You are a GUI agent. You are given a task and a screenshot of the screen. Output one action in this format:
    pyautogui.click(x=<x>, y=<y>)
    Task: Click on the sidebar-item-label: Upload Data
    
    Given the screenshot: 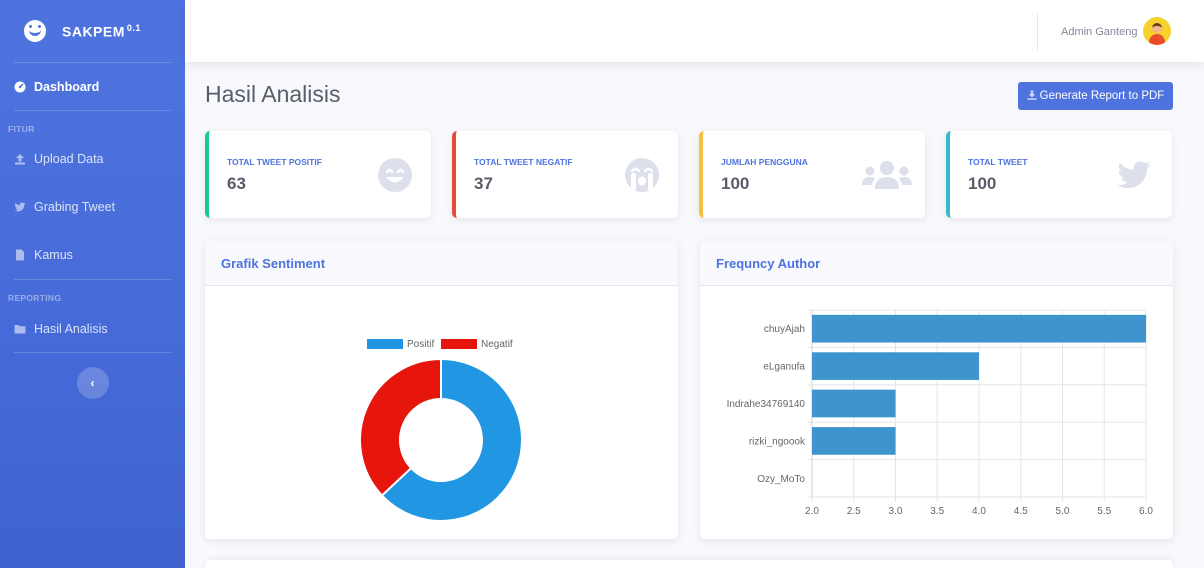 What is the action you would take?
    pyautogui.click(x=69, y=159)
    